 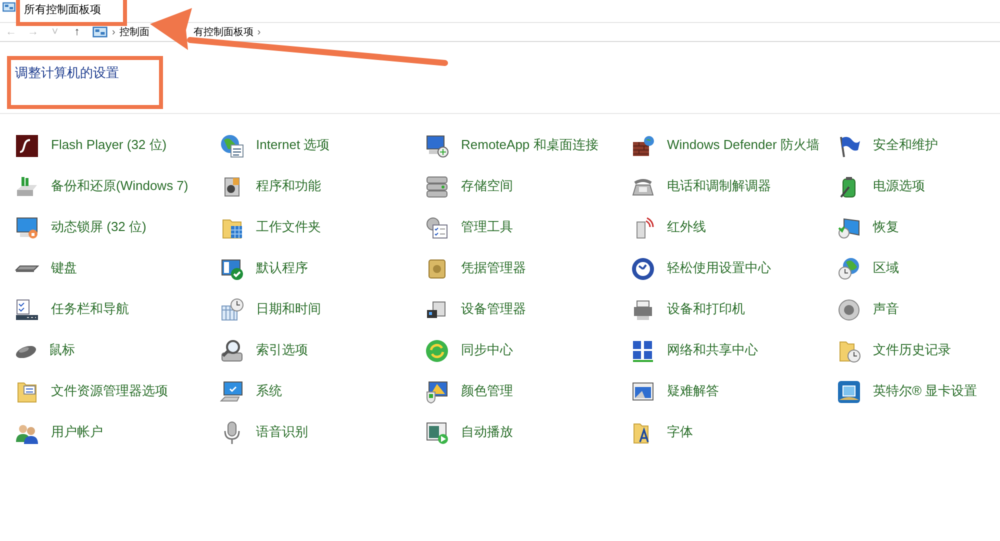 I want to click on control-panel-item: 英特尔® 显卡设置, so click(x=918, y=391).